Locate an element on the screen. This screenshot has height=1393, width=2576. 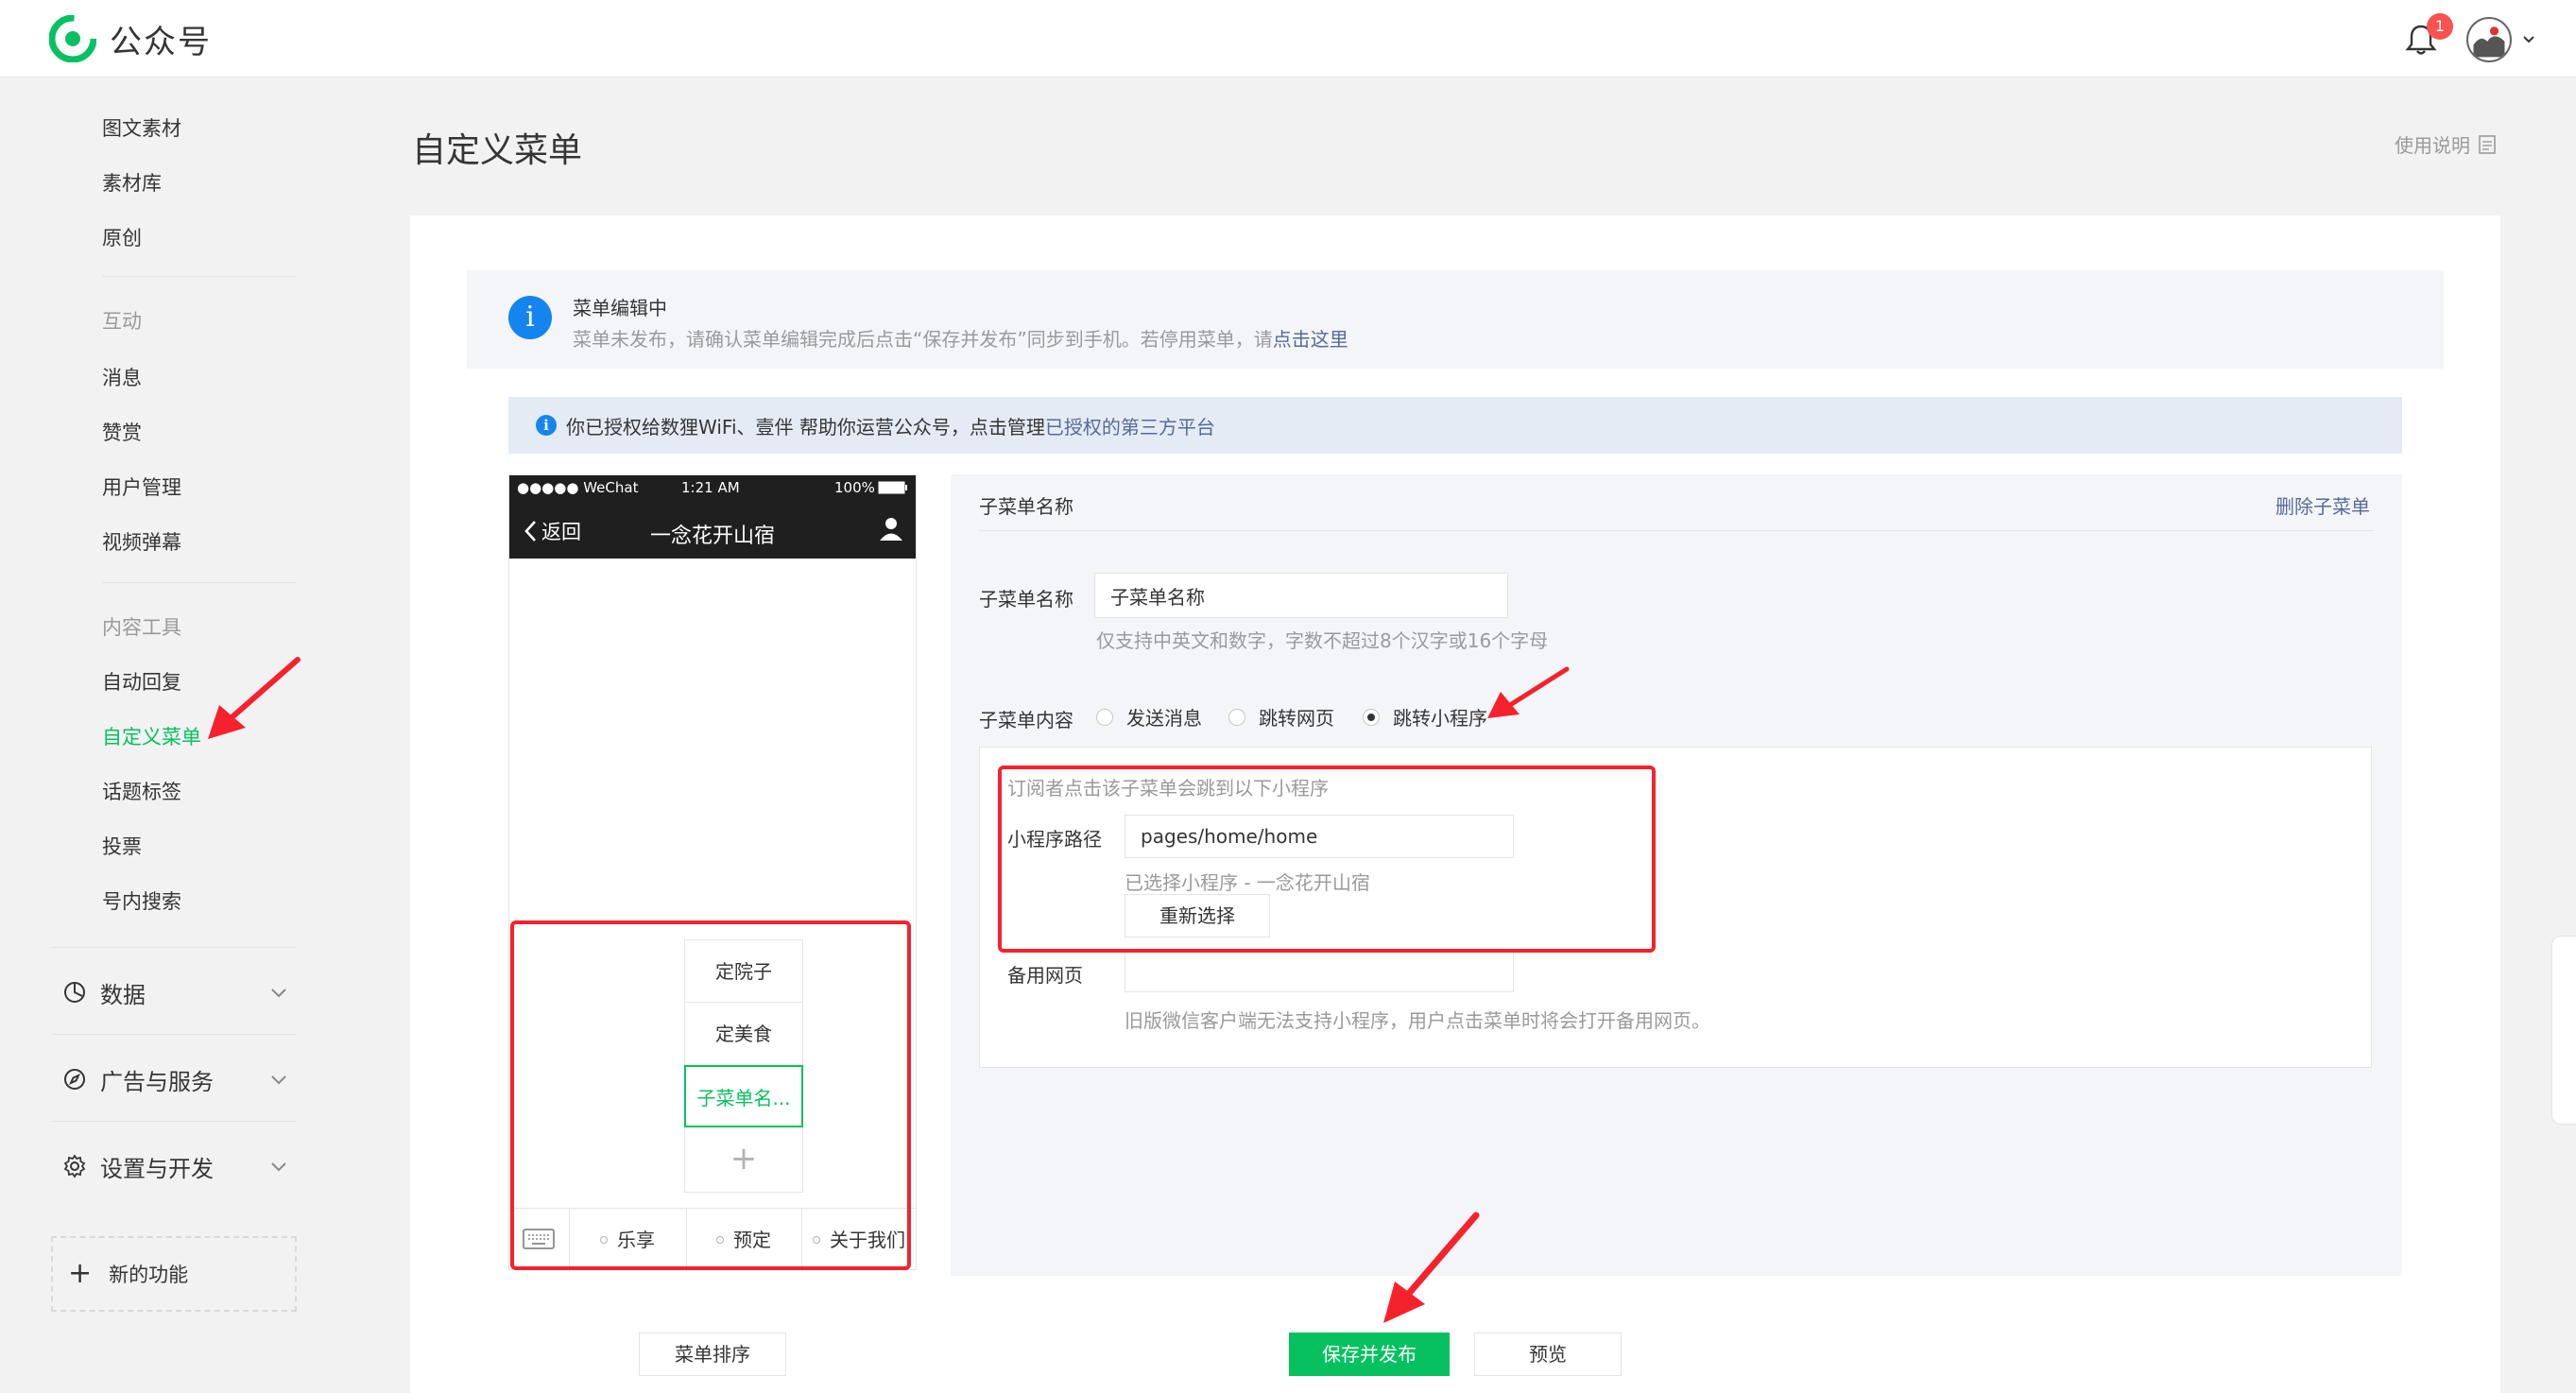
radio-label: 发送消息 is located at coordinates (1164, 718).